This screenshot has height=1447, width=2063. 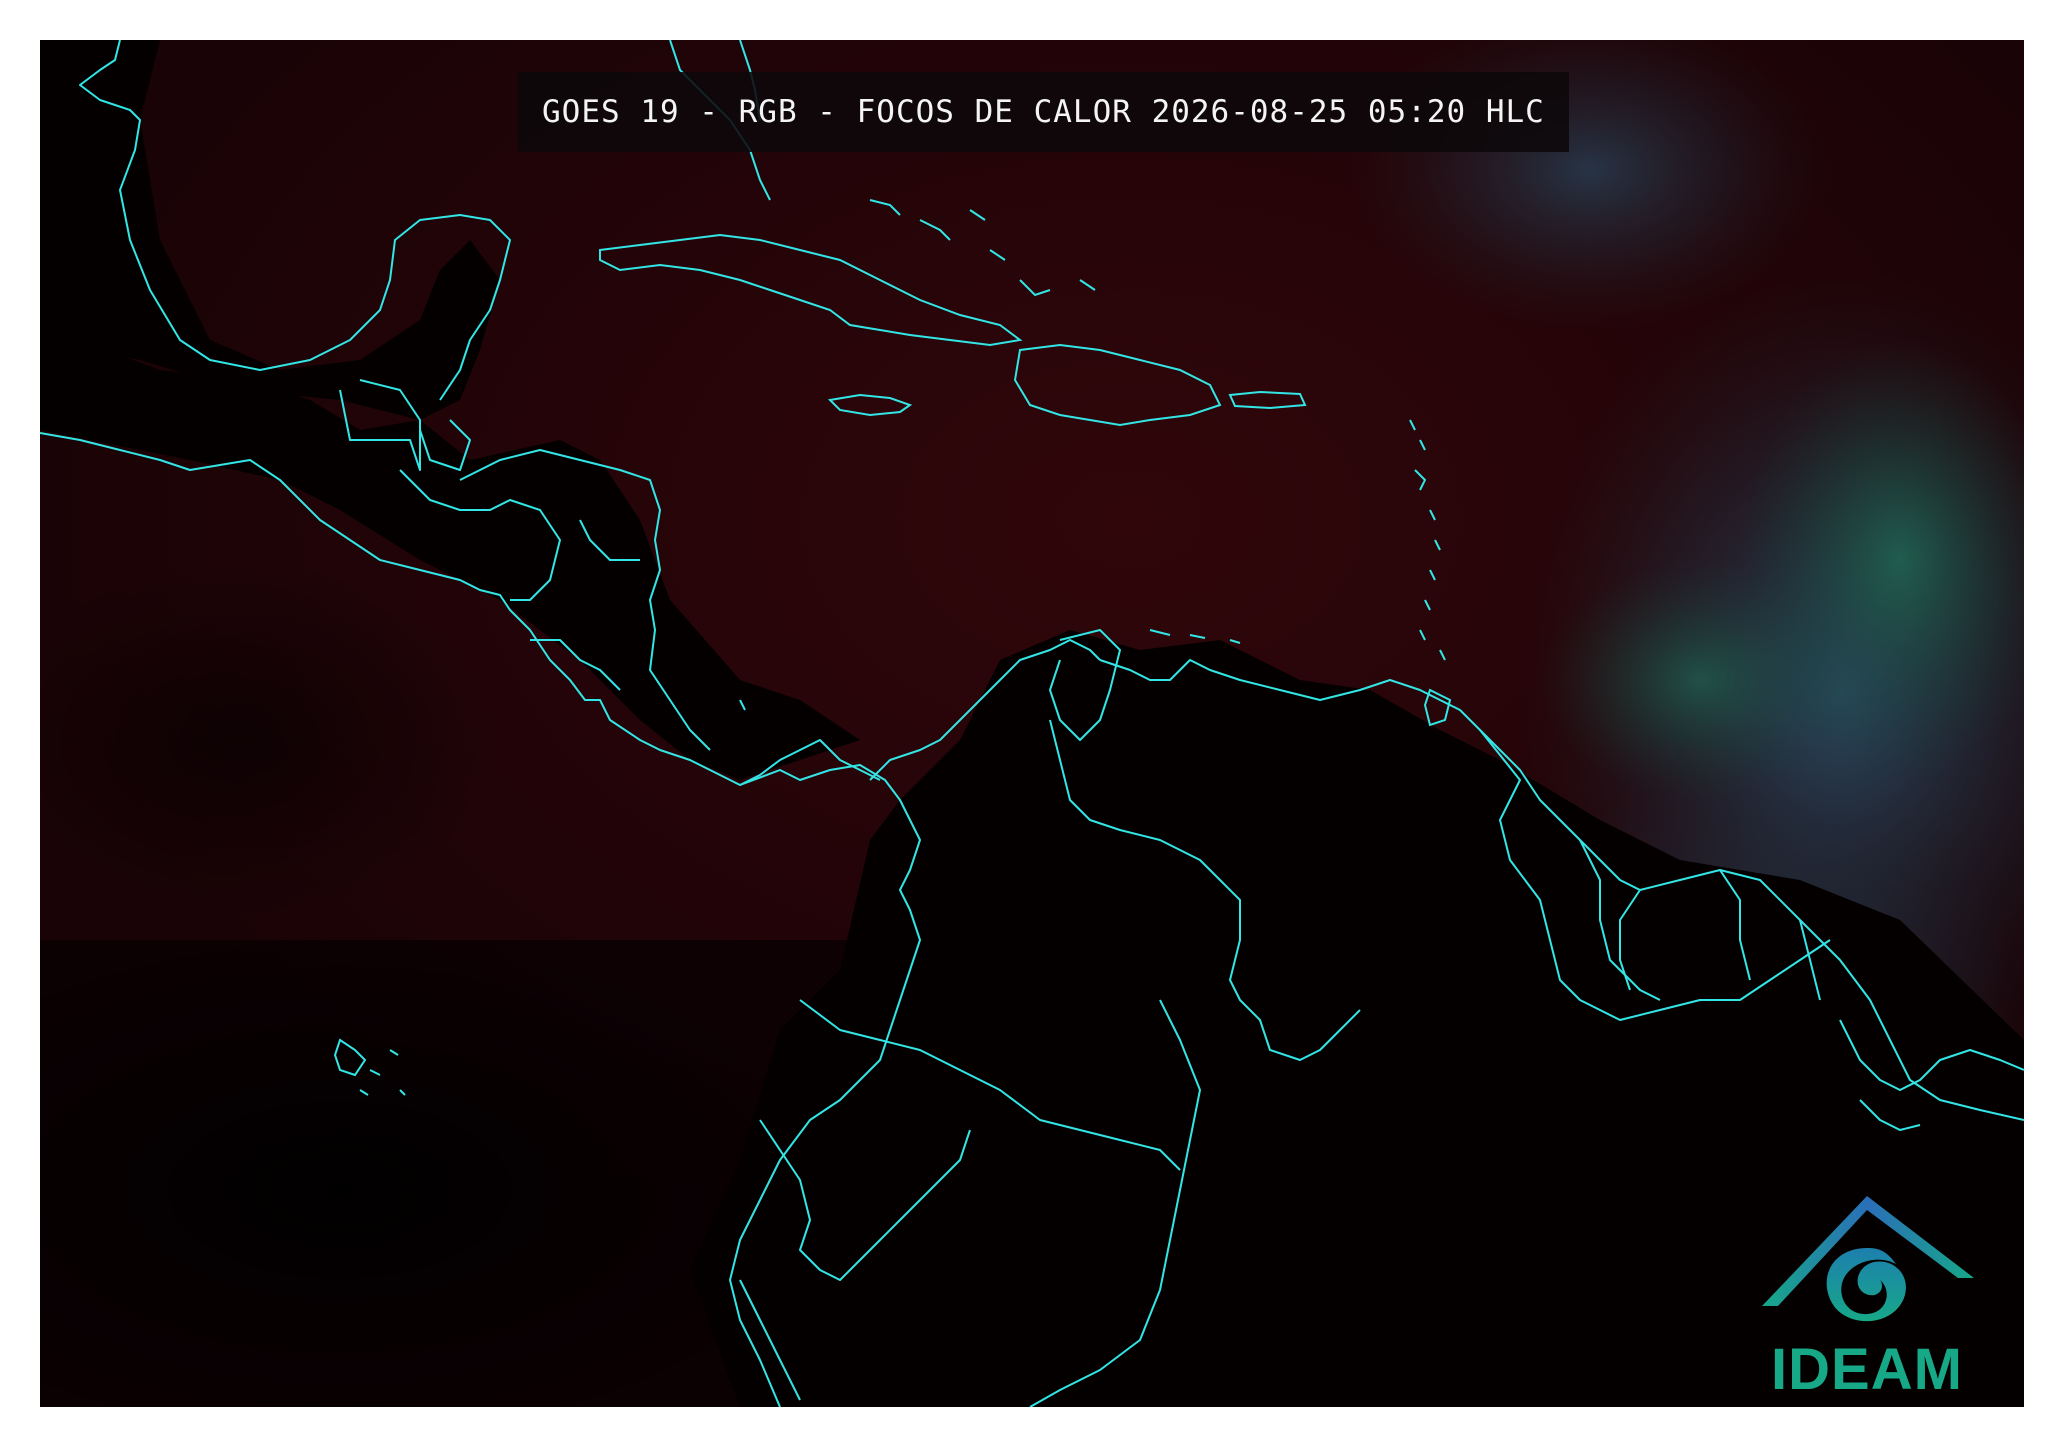 I want to click on ideam-logo: IDEAM, so click(x=1867, y=1289).